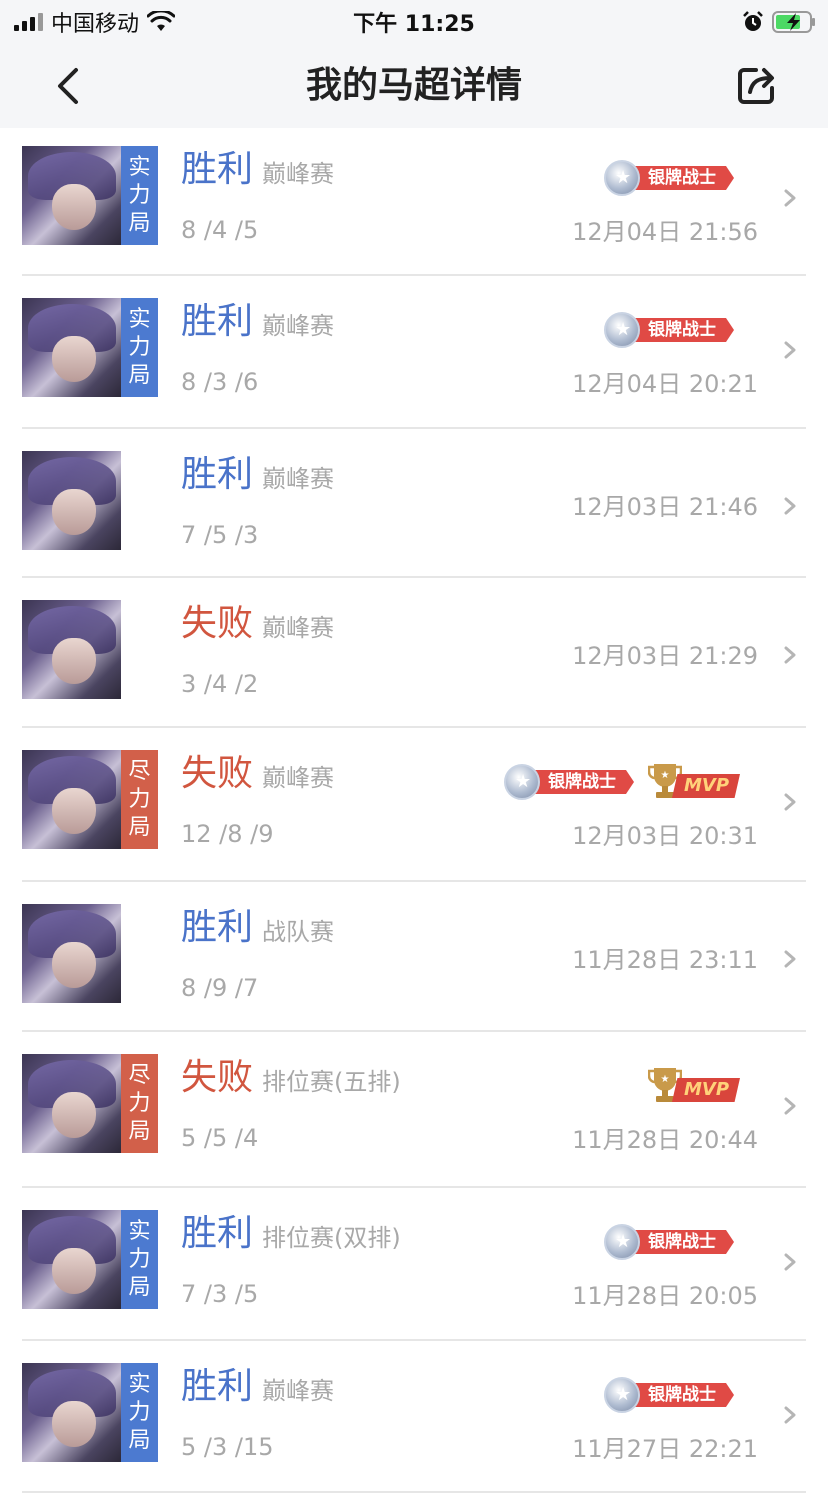 This screenshot has height=1493, width=828. What do you see at coordinates (220, 684) in the screenshot?
I see `match-kda: 3 /4 /2` at bounding box center [220, 684].